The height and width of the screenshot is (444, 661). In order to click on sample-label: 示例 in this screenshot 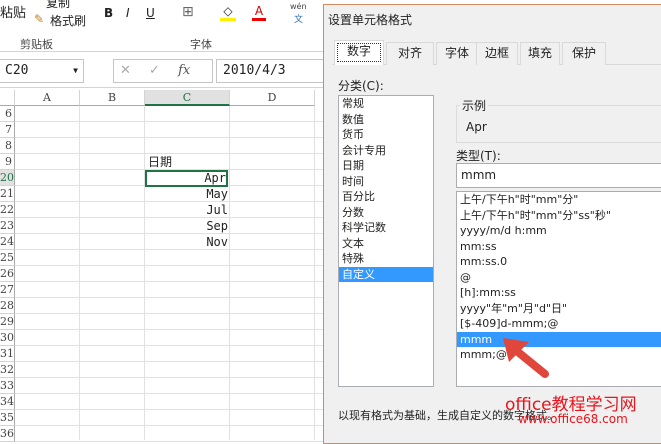, I will do `click(474, 105)`.